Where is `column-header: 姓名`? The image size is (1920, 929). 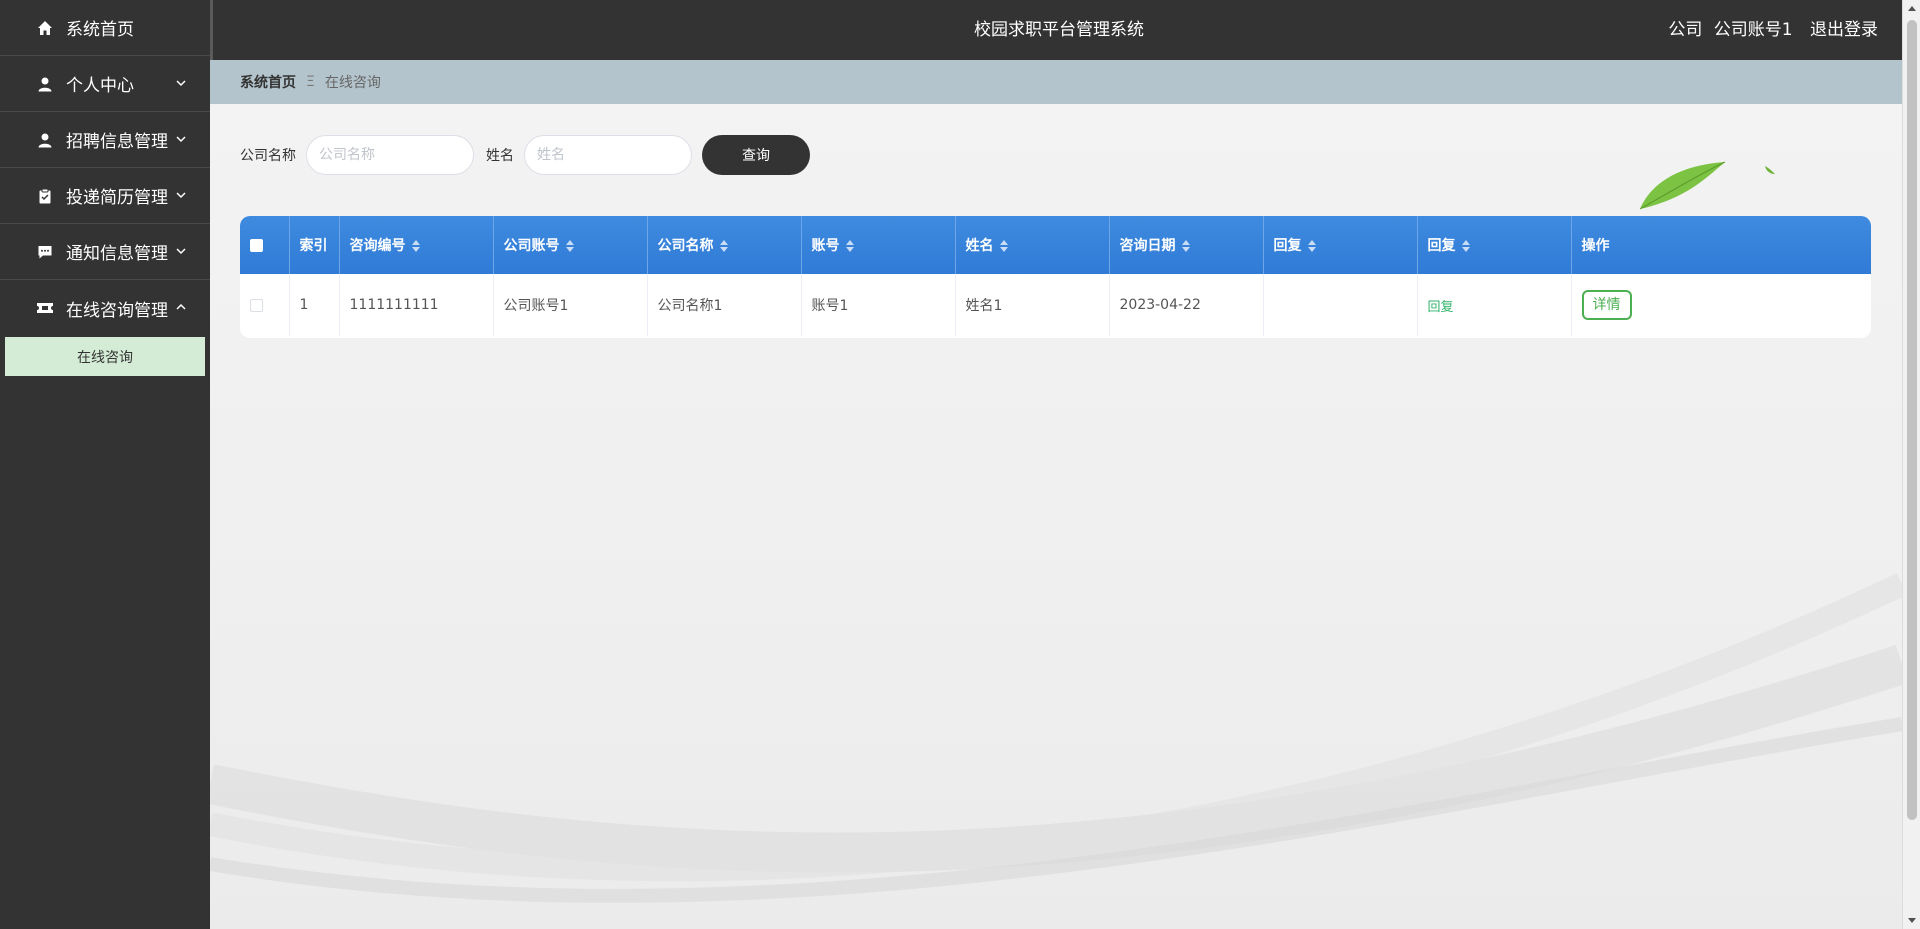 column-header: 姓名 is located at coordinates (1032, 245).